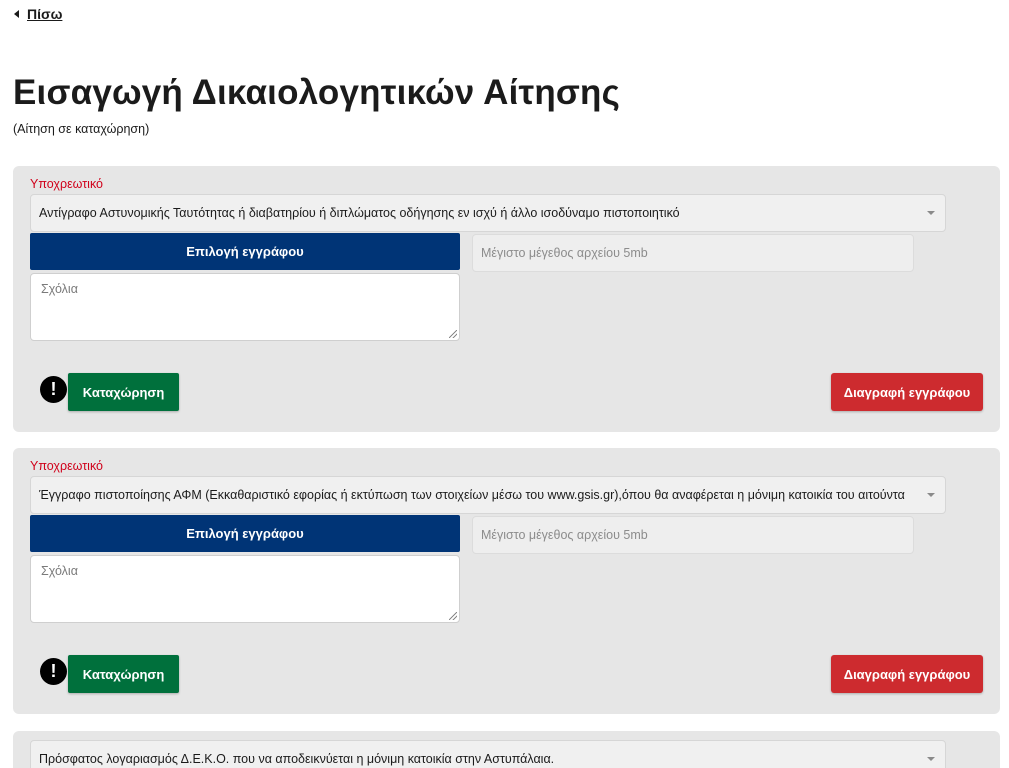 This screenshot has width=1009, height=768. What do you see at coordinates (45, 14) in the screenshot?
I see `back-link-label: Πίσω` at bounding box center [45, 14].